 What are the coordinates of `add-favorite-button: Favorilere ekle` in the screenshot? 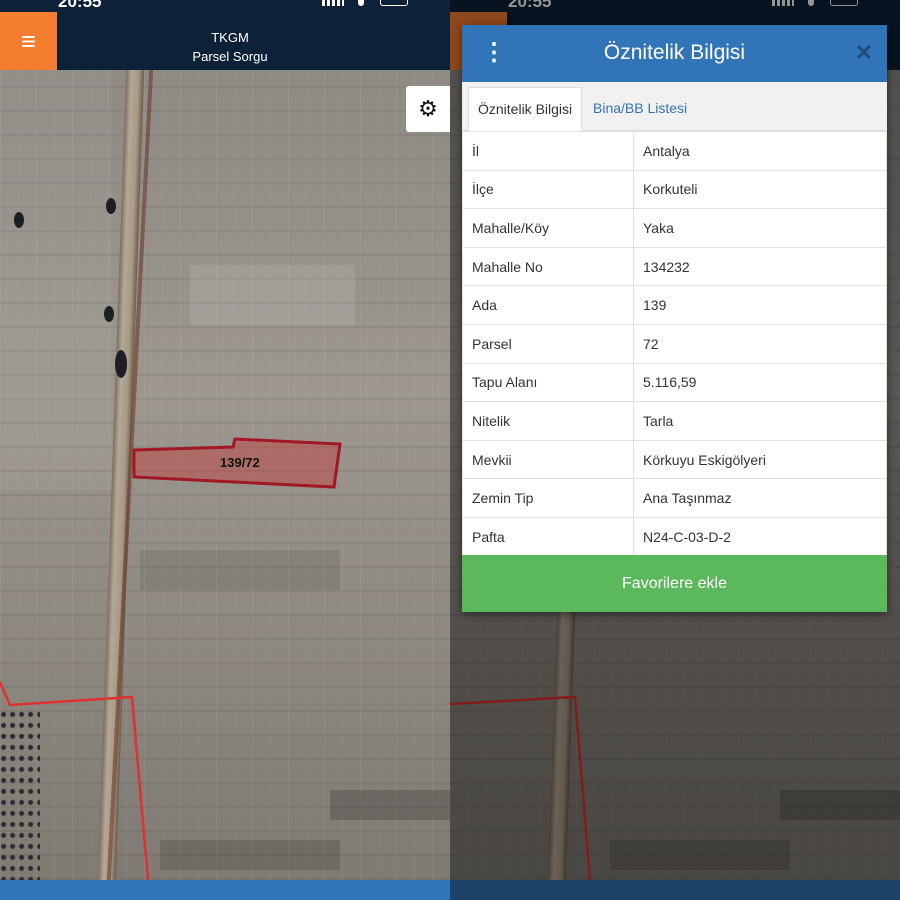 It's located at (674, 583).